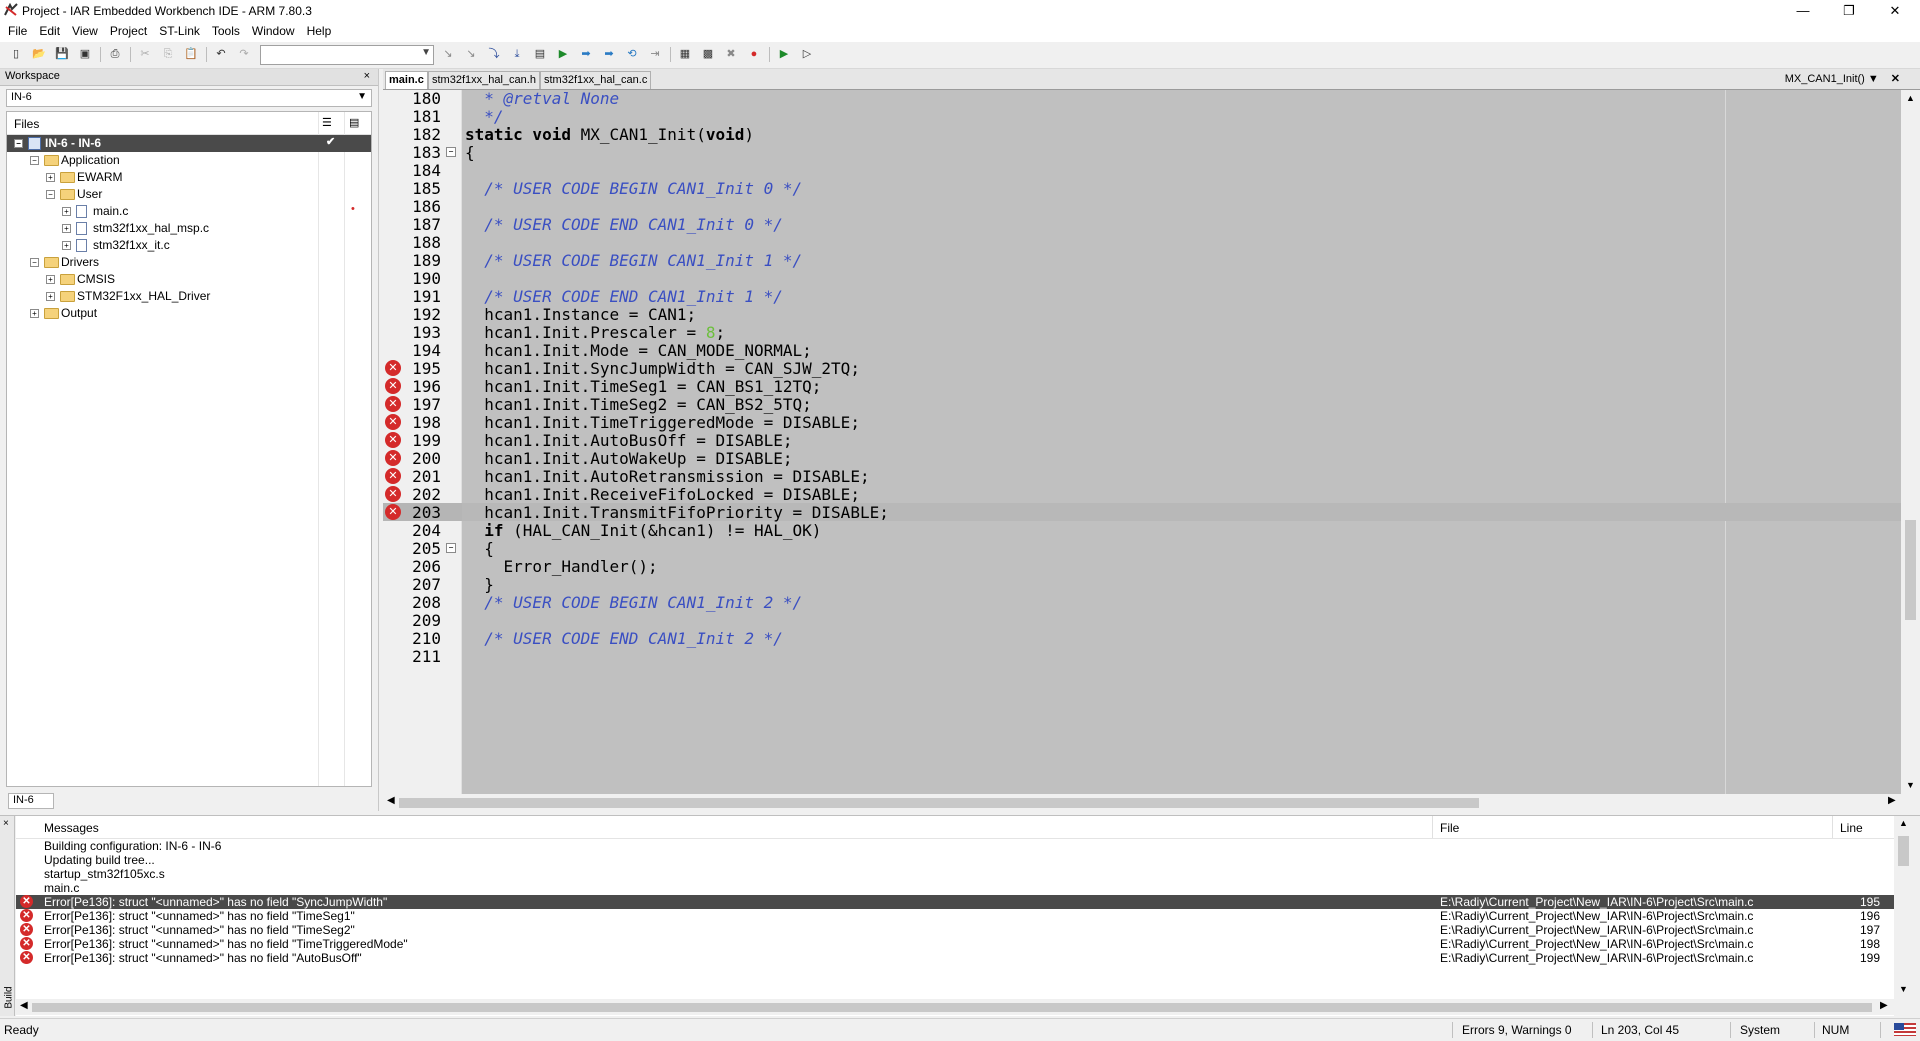 Image resolution: width=1920 pixels, height=1041 pixels. Describe the element at coordinates (39, 54) in the screenshot. I see `open-icon: 📂` at that location.